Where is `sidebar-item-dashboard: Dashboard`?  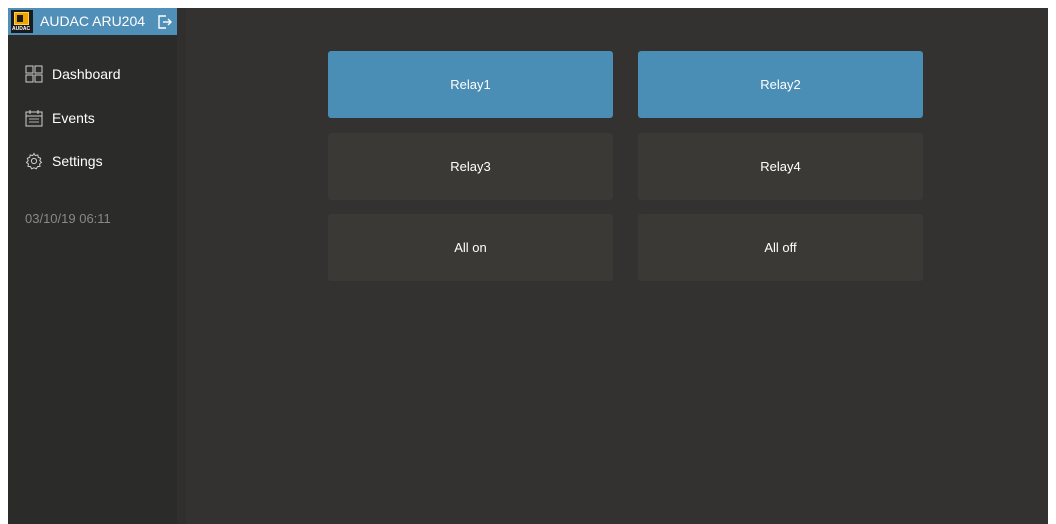 sidebar-item-dashboard: Dashboard is located at coordinates (92, 74).